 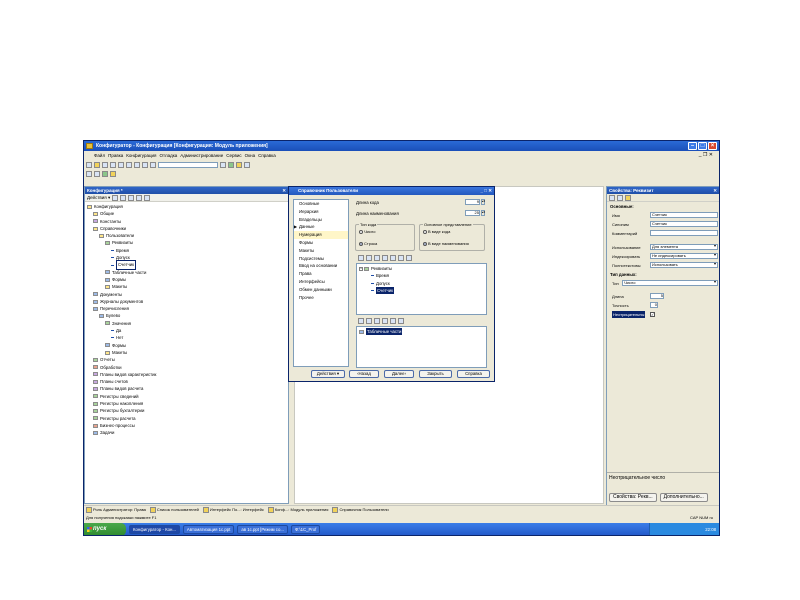 What do you see at coordinates (89, 164) in the screenshot?
I see `new-icon` at bounding box center [89, 164].